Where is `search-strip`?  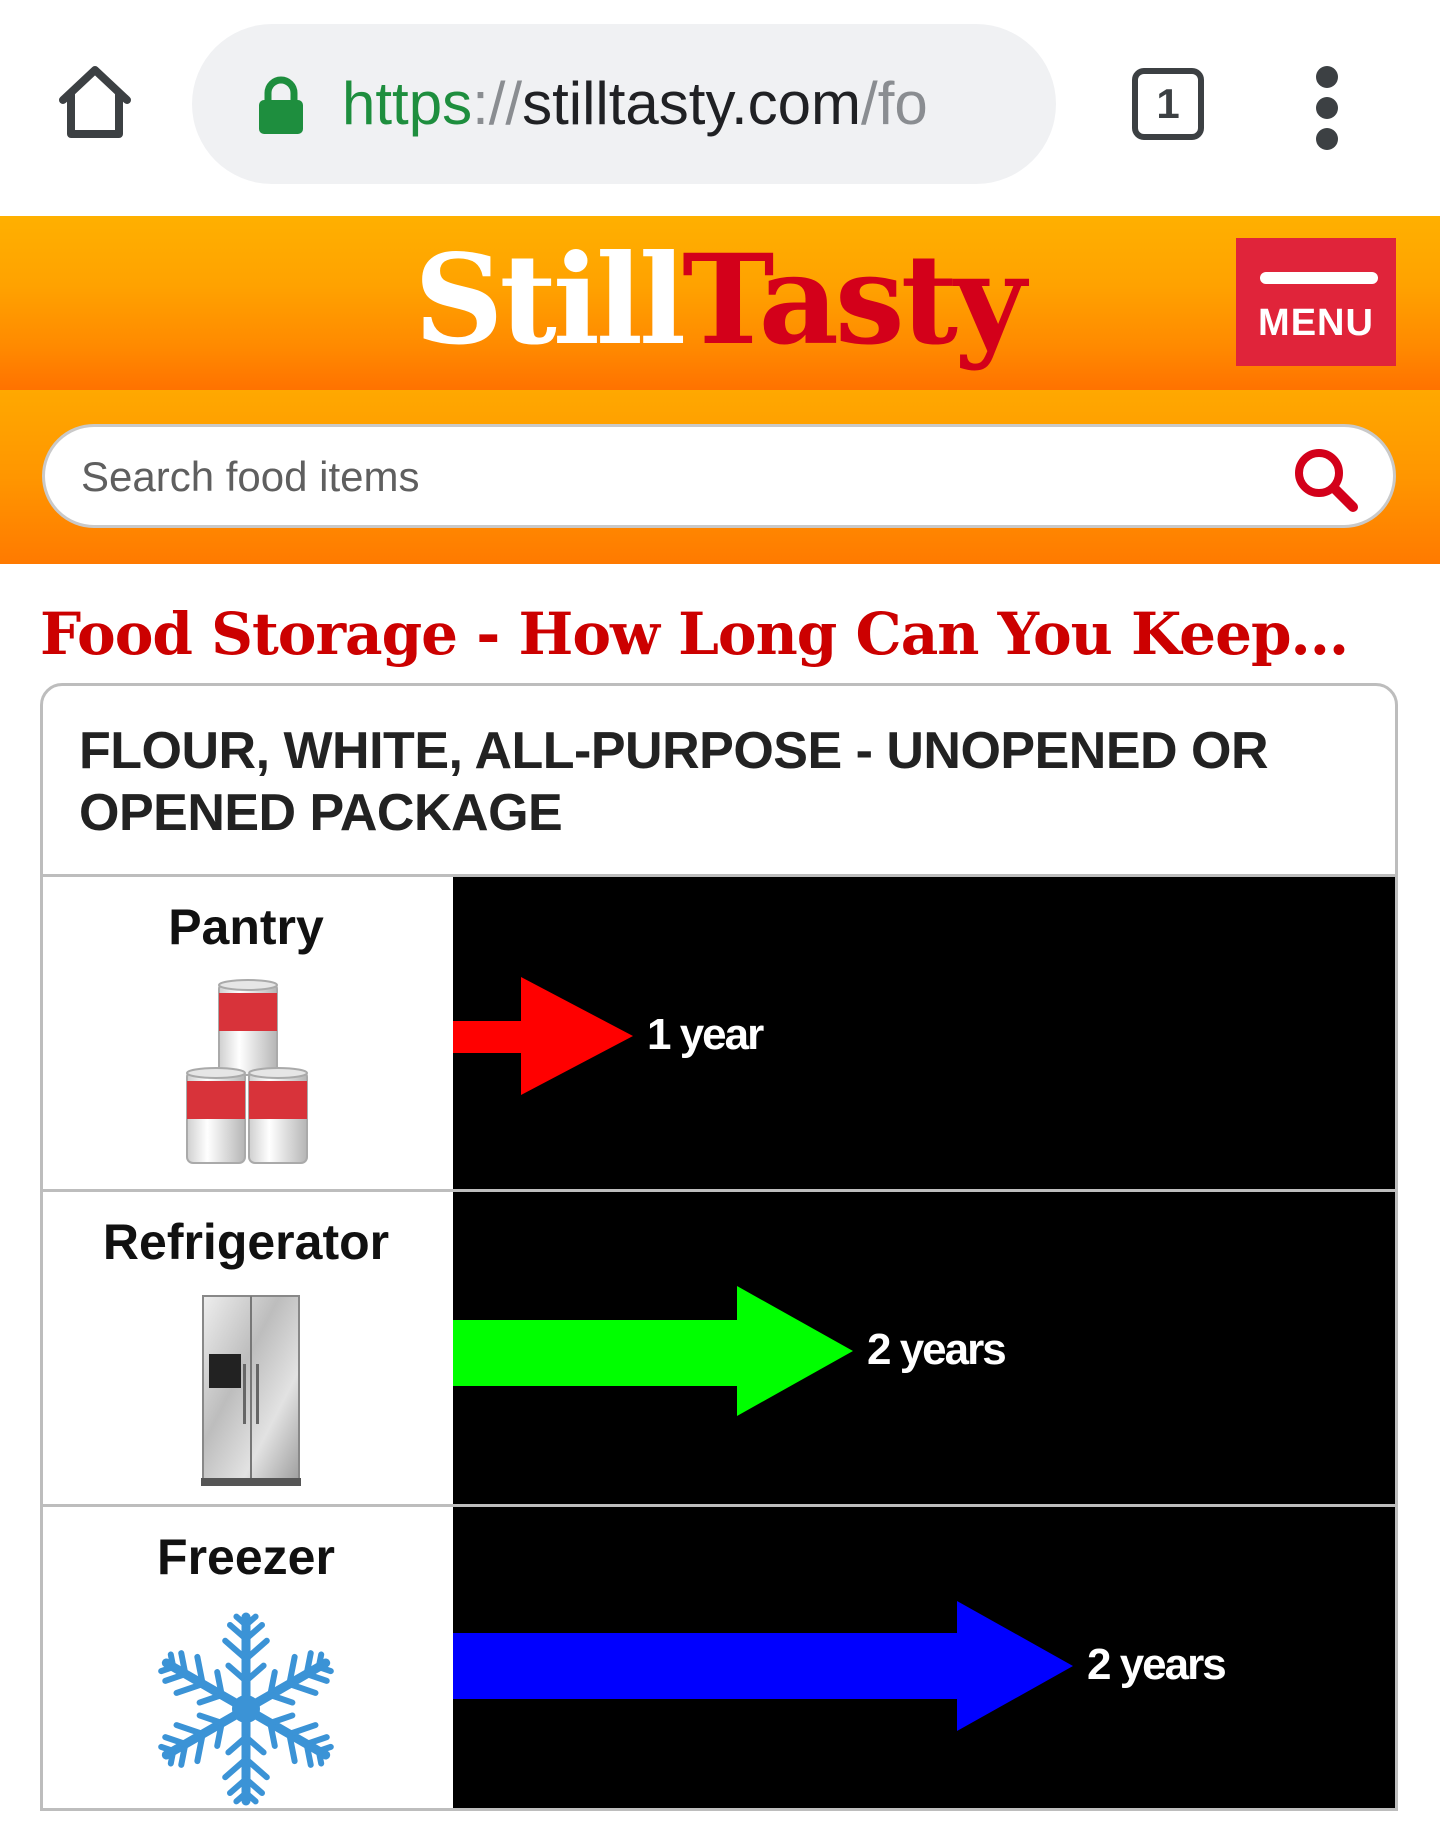
search-strip is located at coordinates (720, 477).